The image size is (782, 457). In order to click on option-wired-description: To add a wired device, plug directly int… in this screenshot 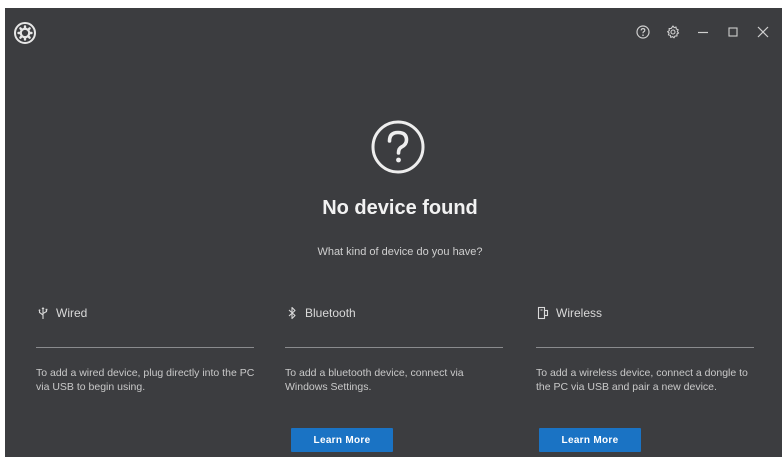, I will do `click(145, 380)`.